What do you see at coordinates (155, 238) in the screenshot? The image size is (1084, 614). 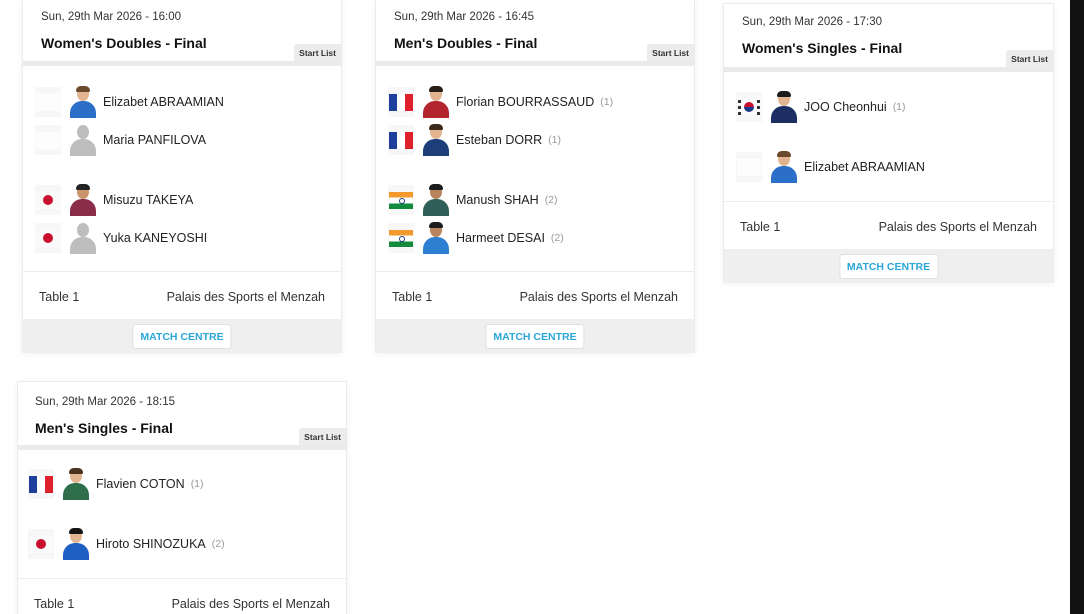 I see `player-name: Yuka KANEYOSHI` at bounding box center [155, 238].